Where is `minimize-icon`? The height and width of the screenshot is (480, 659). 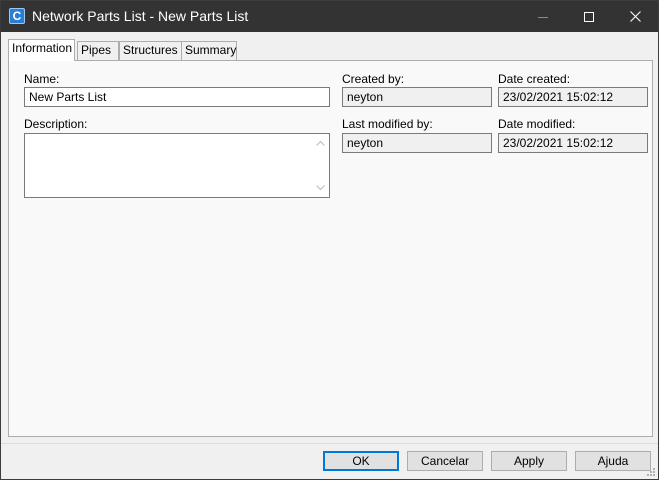 minimize-icon is located at coordinates (543, 17).